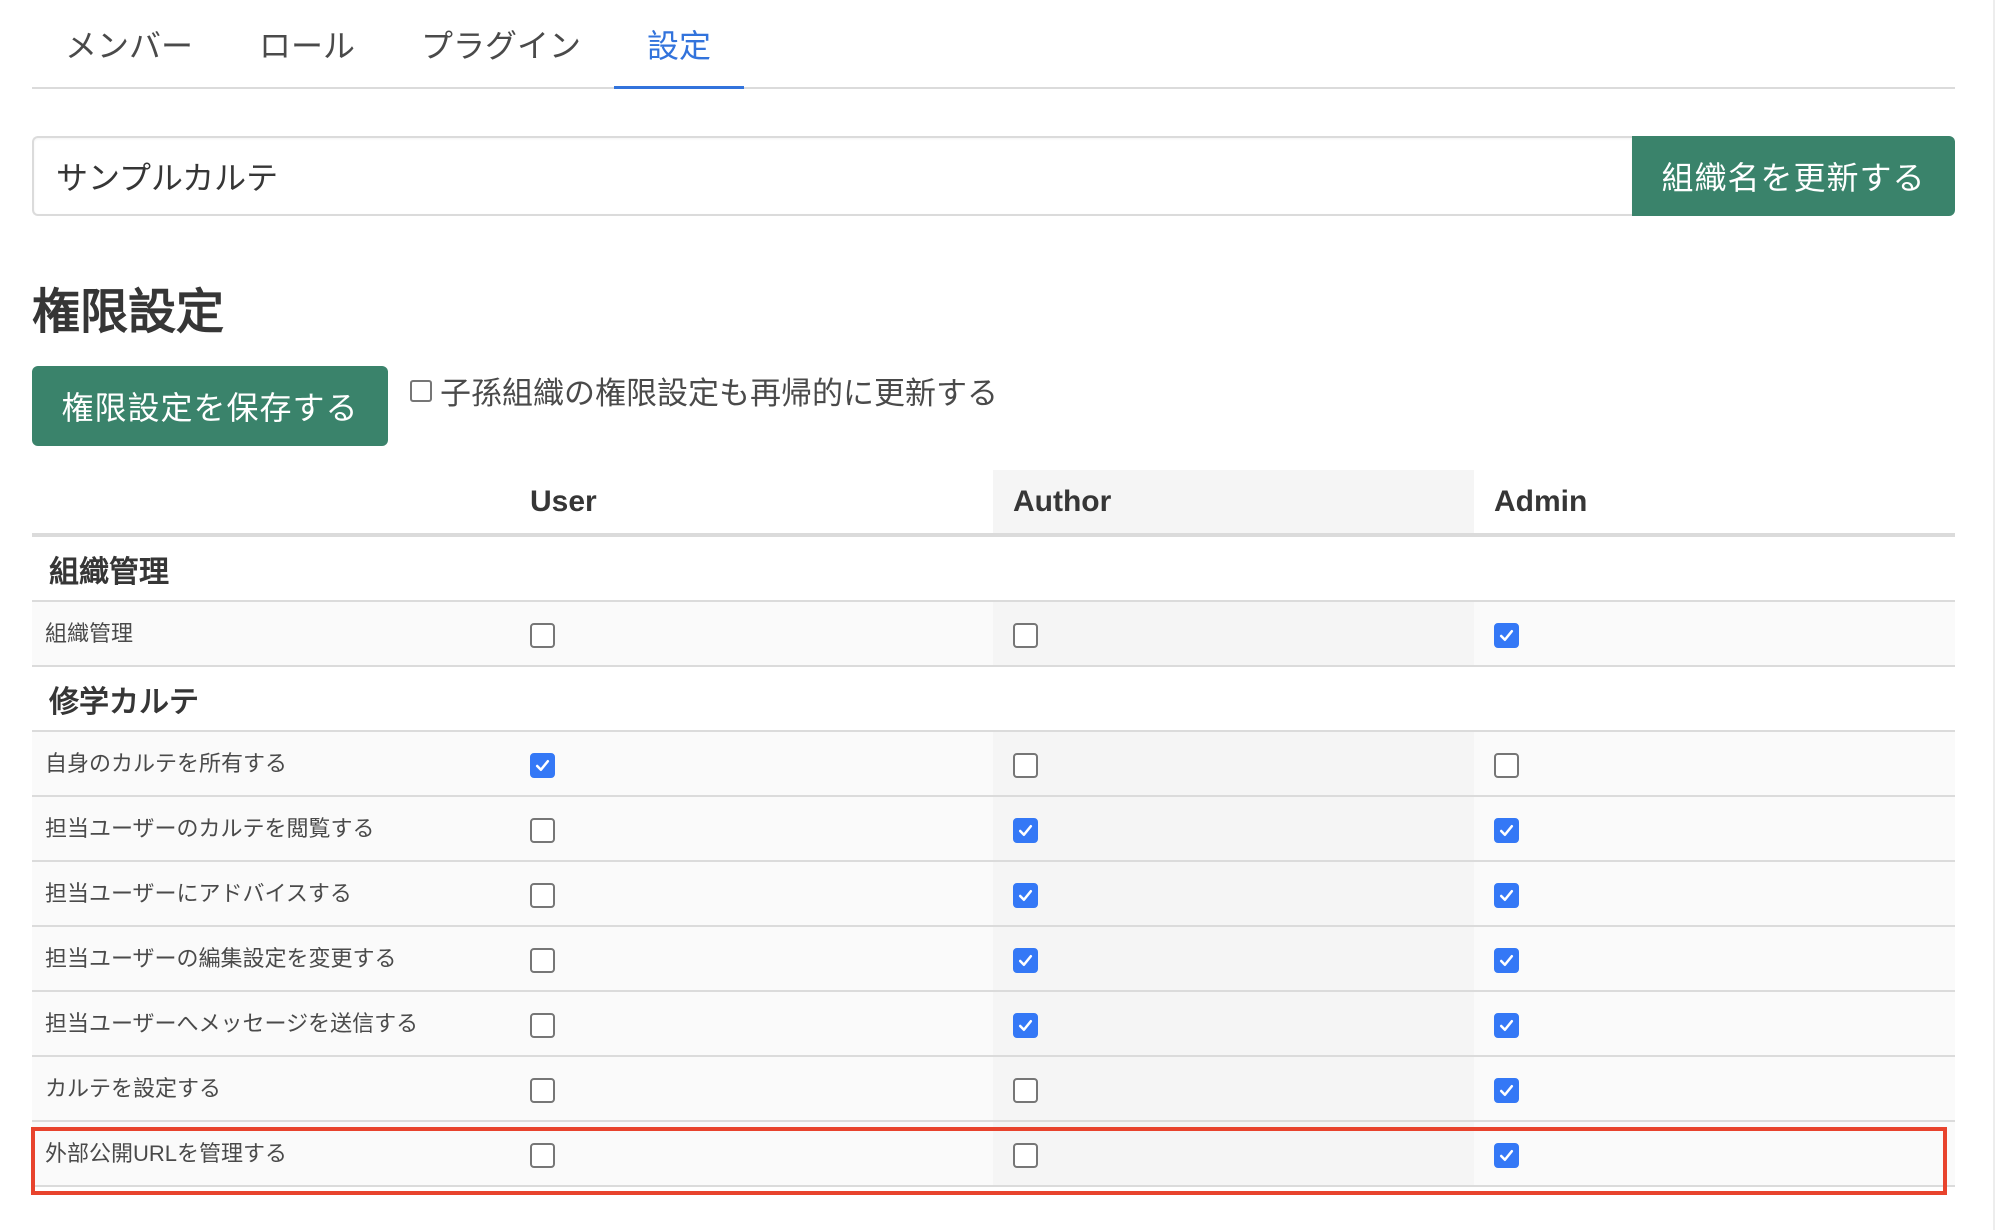 The image size is (1998, 1230). Describe the element at coordinates (993, 44) in the screenshot. I see `tab-bar: メンバー ロール プラグイン 設定` at that location.